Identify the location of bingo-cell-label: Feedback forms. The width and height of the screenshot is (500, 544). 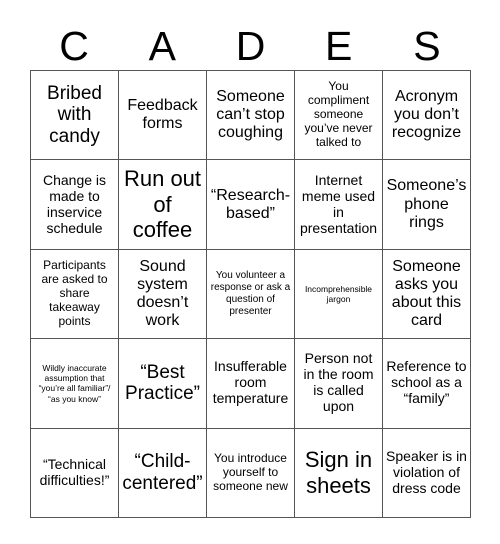
(162, 115).